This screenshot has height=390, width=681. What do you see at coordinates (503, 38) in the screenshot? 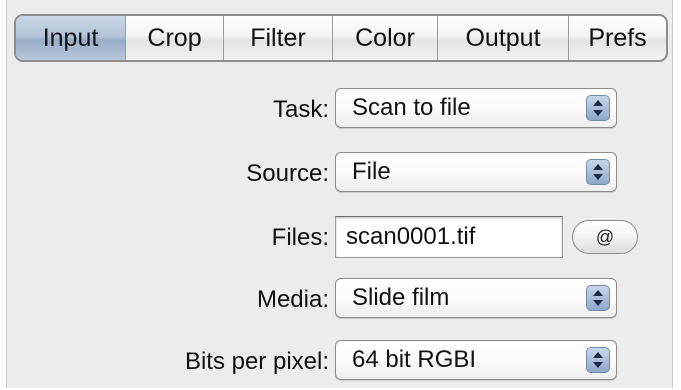
I see `tab-output: Output` at bounding box center [503, 38].